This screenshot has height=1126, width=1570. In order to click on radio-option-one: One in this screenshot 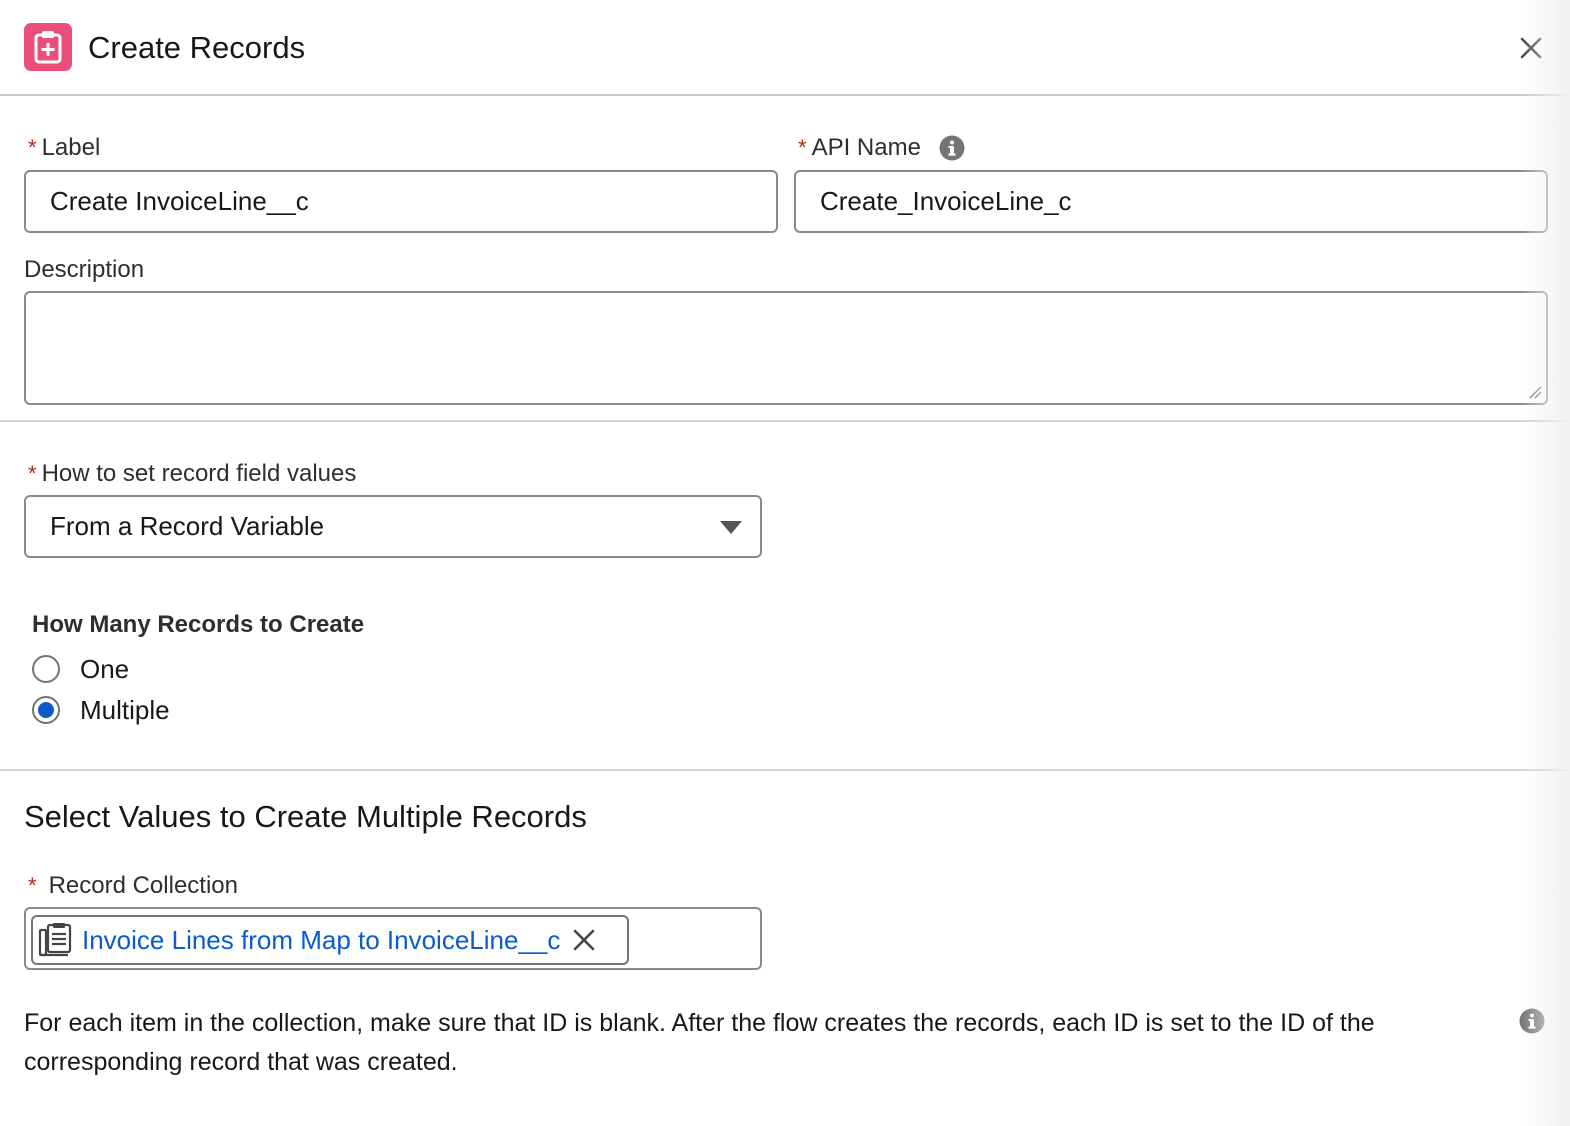, I will do `click(80, 669)`.